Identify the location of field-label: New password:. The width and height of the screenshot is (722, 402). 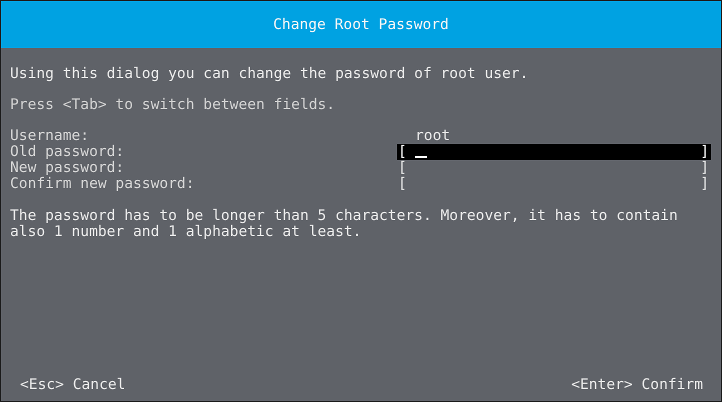
(68, 168).